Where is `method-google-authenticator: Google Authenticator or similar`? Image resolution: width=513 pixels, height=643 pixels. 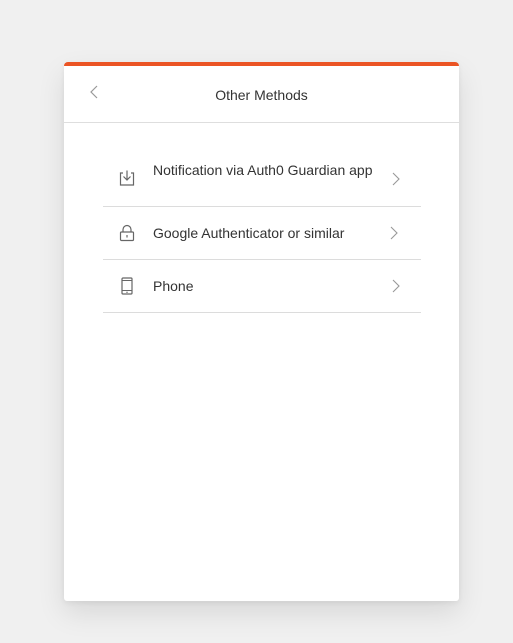
method-google-authenticator: Google Authenticator or similar is located at coordinates (262, 233).